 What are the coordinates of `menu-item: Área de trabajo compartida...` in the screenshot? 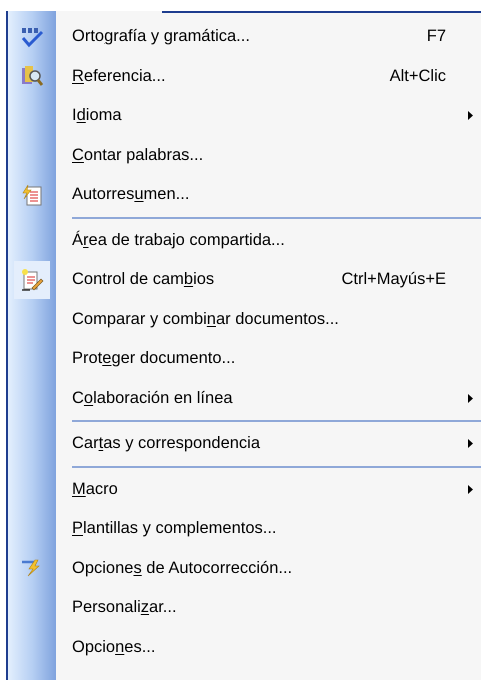 It's located at (244, 240).